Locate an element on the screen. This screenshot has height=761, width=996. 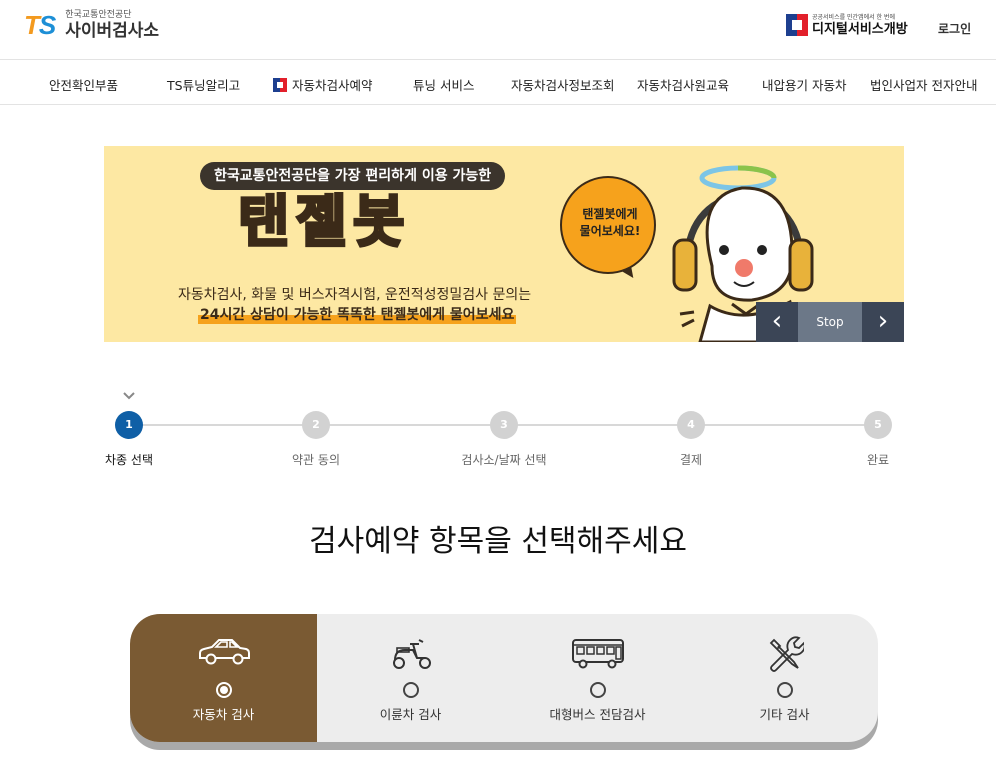
current-step-check-icon is located at coordinates (129, 396).